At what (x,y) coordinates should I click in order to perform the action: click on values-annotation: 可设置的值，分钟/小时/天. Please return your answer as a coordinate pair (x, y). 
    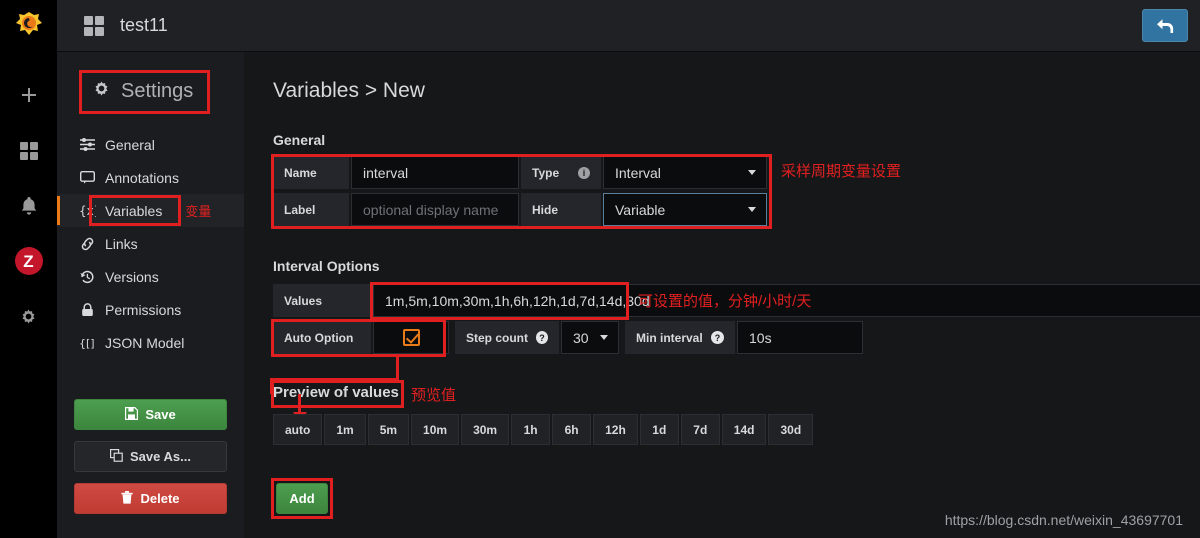
    Looking at the image, I should click on (725, 301).